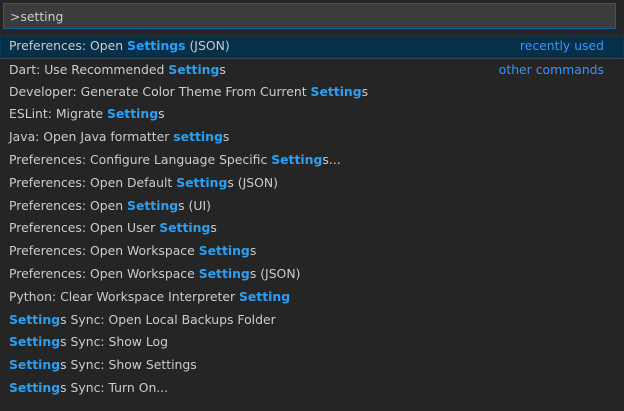 The width and height of the screenshot is (624, 411). I want to click on command-label-text: Preferences: Open Default, so click(93, 182).